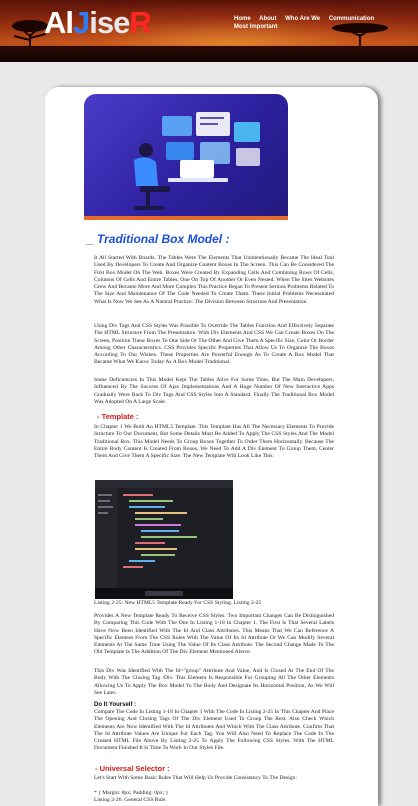  Describe the element at coordinates (242, 19) in the screenshot. I see `nav-item-home: Home` at that location.